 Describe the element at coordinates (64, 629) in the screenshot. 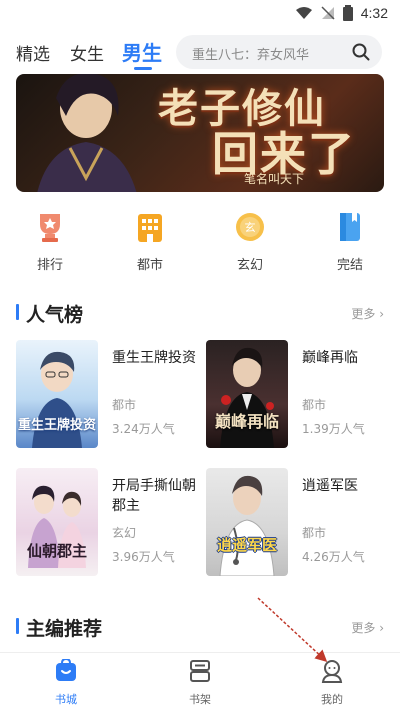

I see `section-title: 主编推荐` at that location.